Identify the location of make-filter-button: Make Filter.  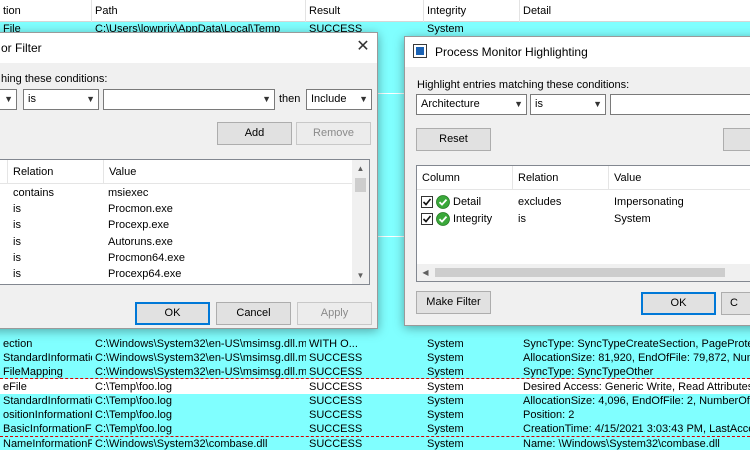
(453, 302).